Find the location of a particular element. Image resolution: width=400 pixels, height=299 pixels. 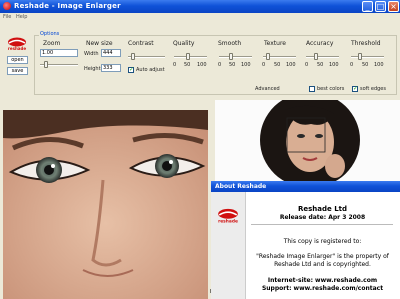

threshold-min: 0 is located at coordinates (352, 65).